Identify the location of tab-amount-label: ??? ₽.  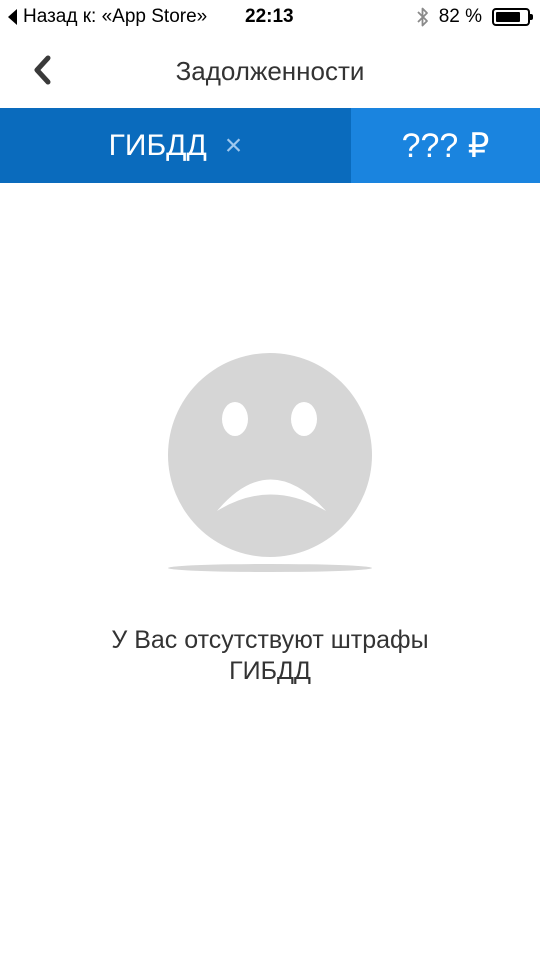
(445, 145).